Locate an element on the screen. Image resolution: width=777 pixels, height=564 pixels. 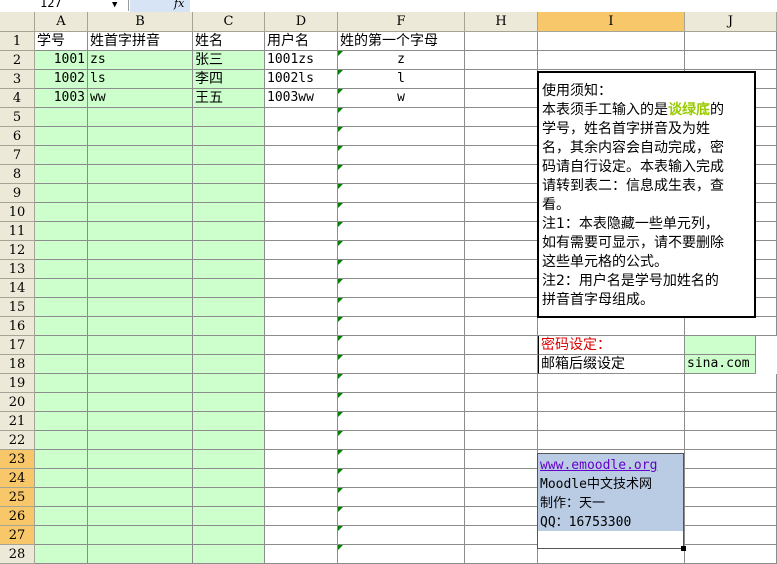
cell-b3: ls is located at coordinates (140, 79).